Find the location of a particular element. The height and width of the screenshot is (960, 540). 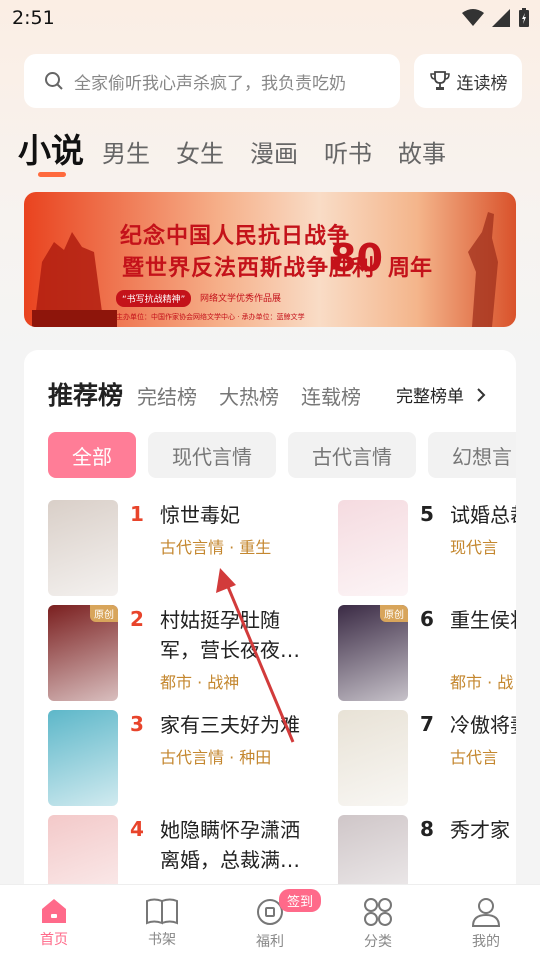

status-bar: 2:51 is located at coordinates (270, 19).